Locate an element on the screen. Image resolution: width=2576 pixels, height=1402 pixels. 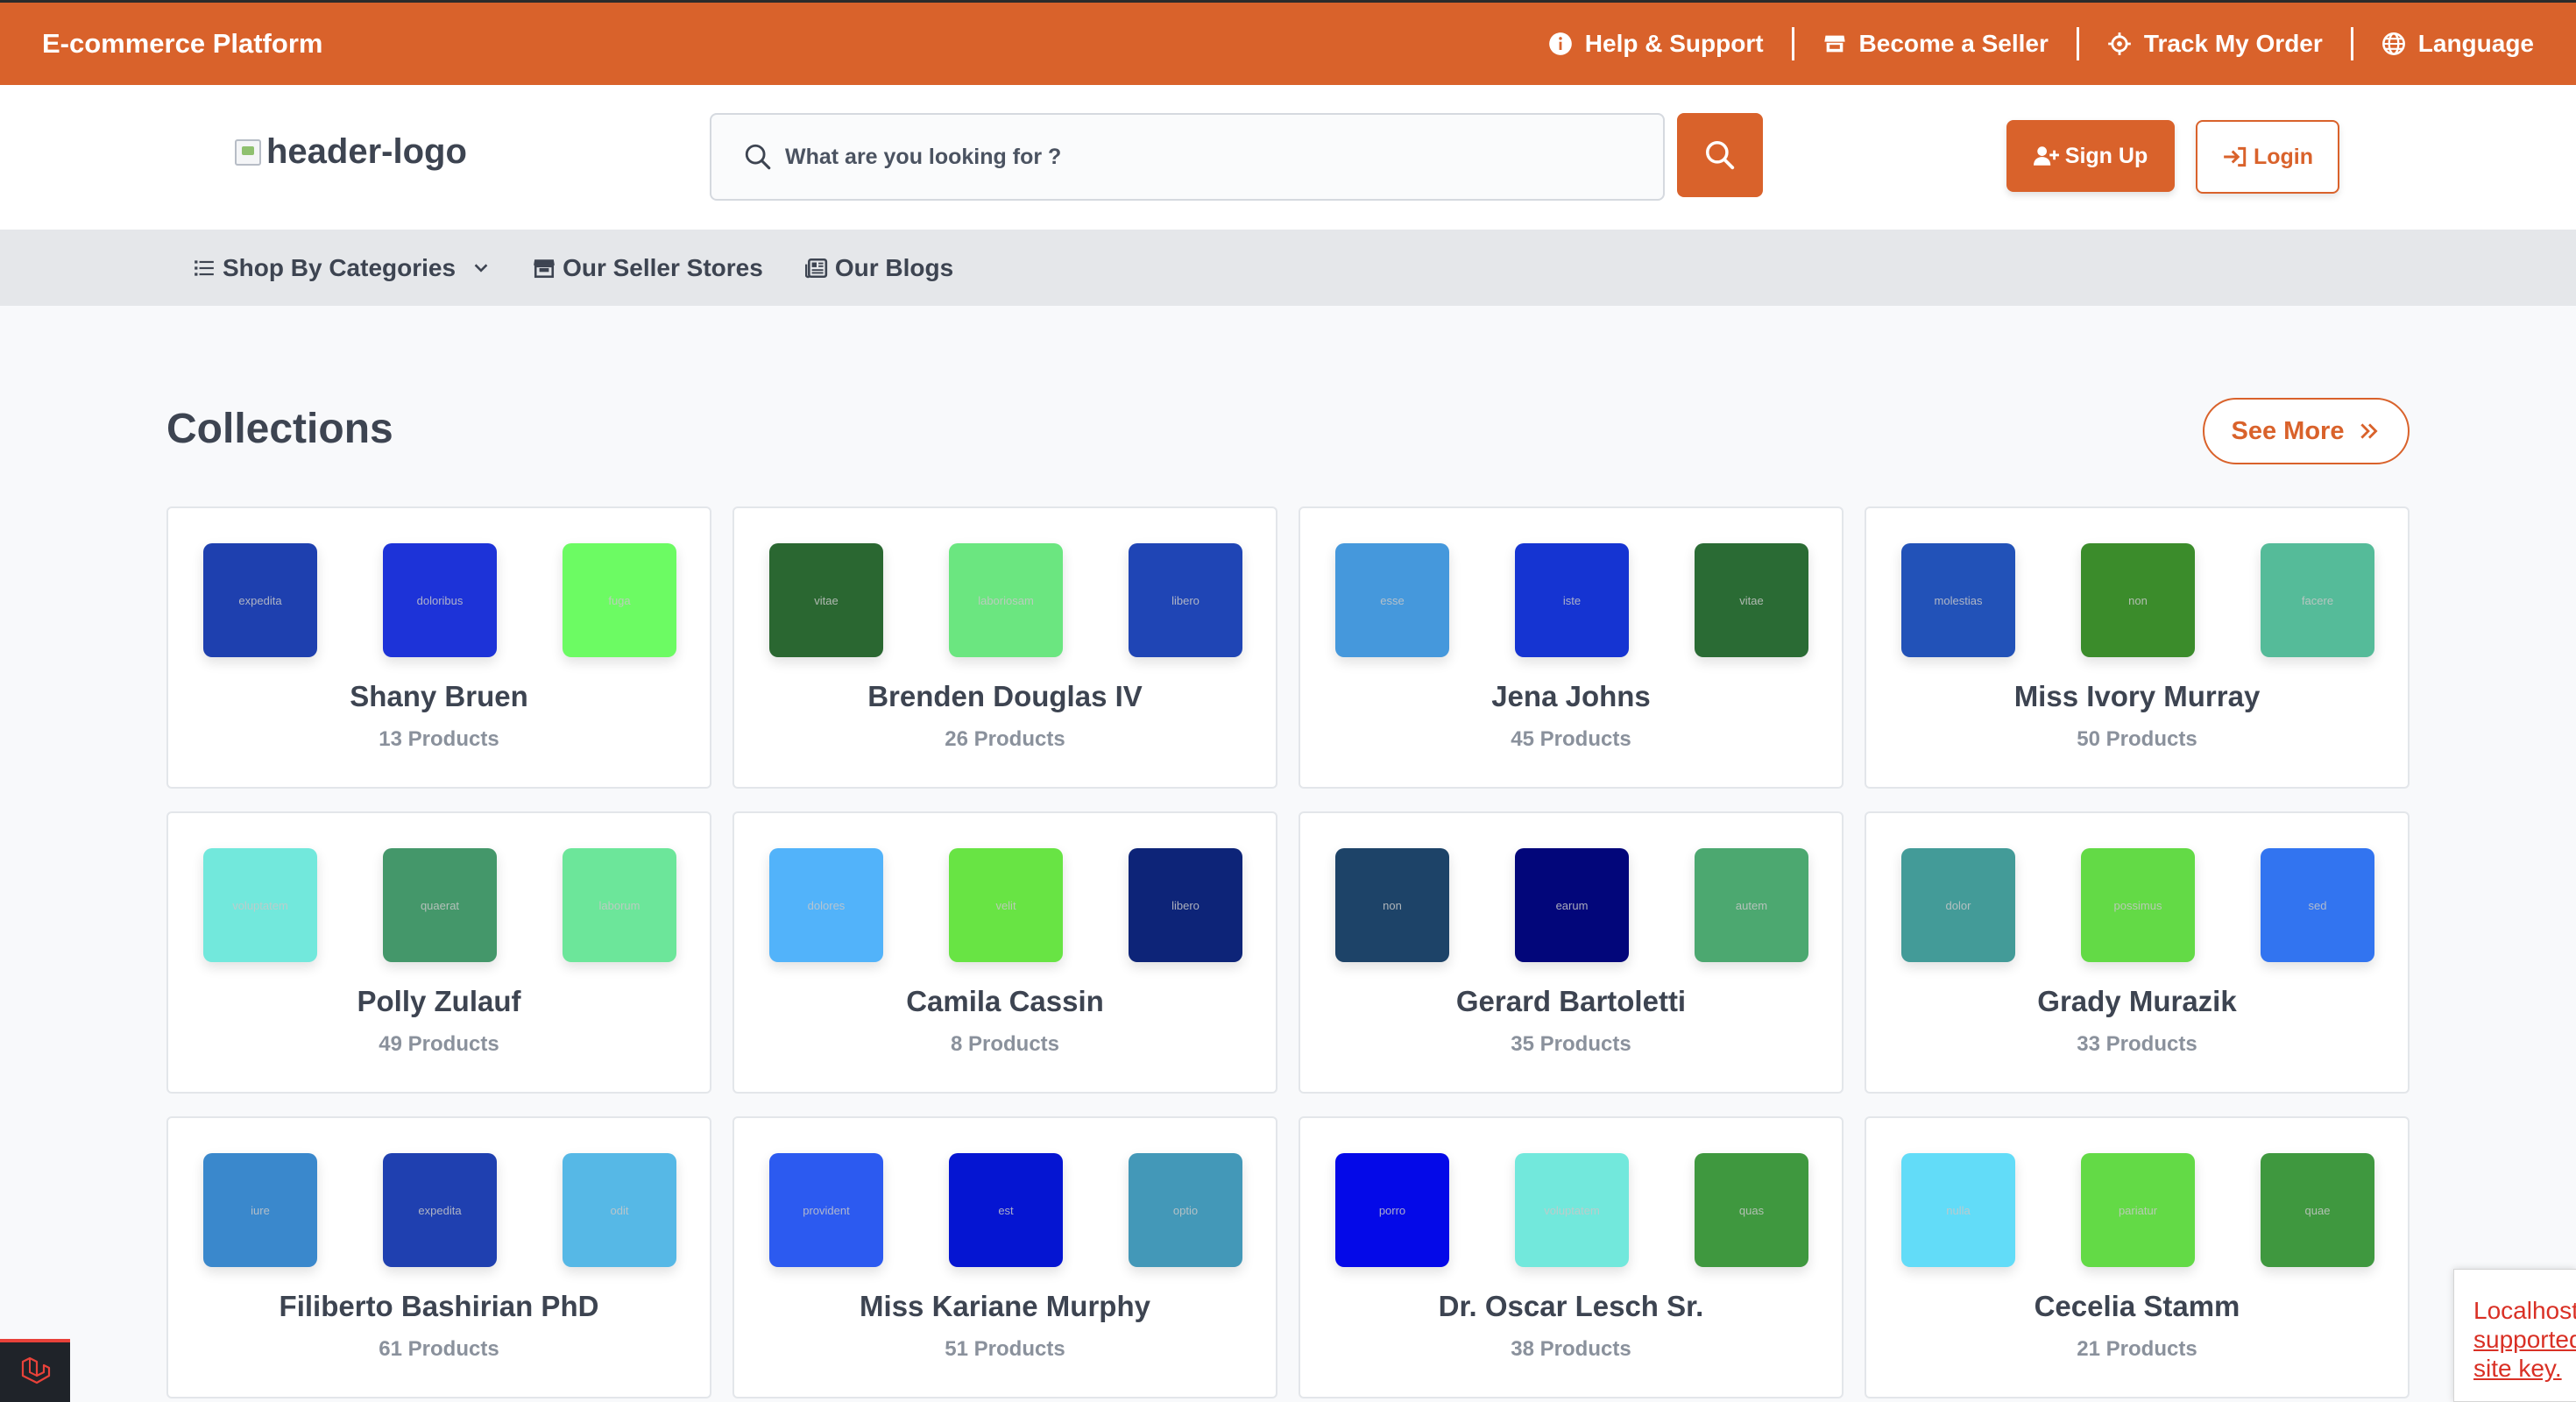
product-thumbnail: earum is located at coordinates (1572, 905).